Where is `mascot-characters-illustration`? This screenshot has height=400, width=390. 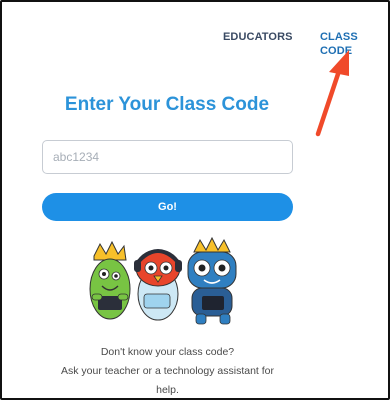
mascot-characters-illustration is located at coordinates (163, 280).